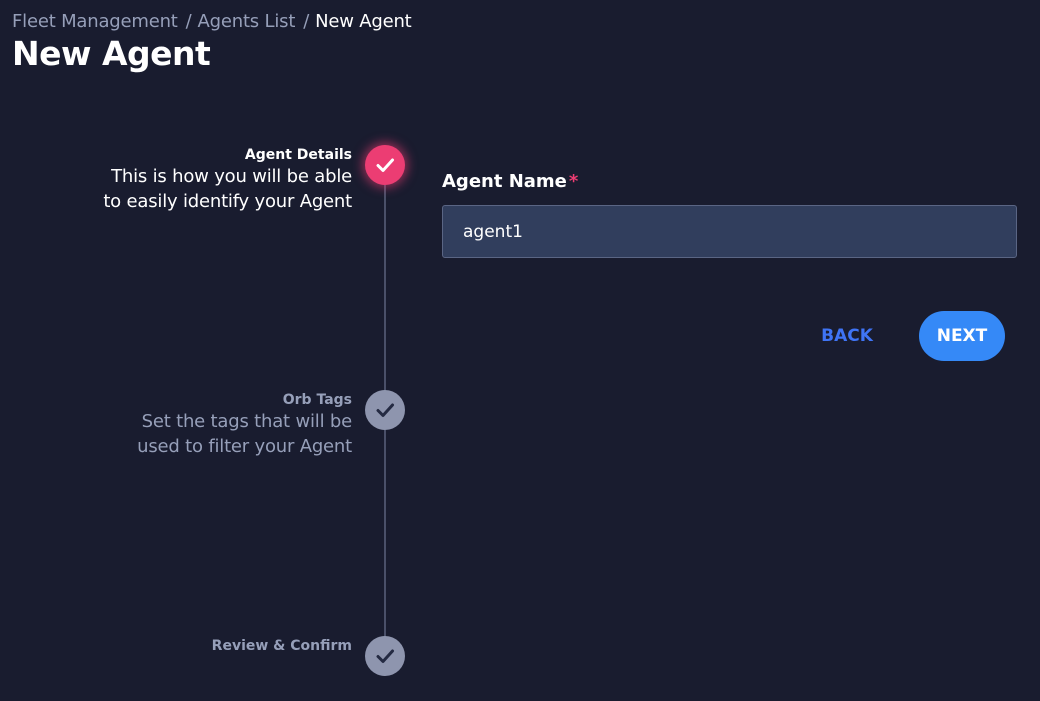  I want to click on agent-name-input, so click(729, 231).